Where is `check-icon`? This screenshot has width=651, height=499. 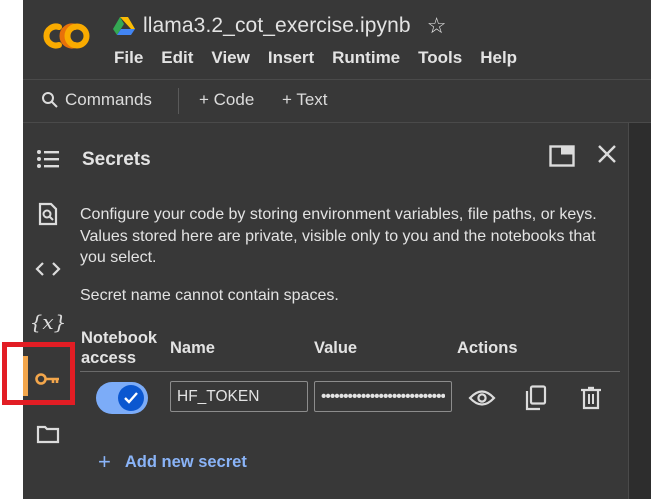
check-icon is located at coordinates (131, 398).